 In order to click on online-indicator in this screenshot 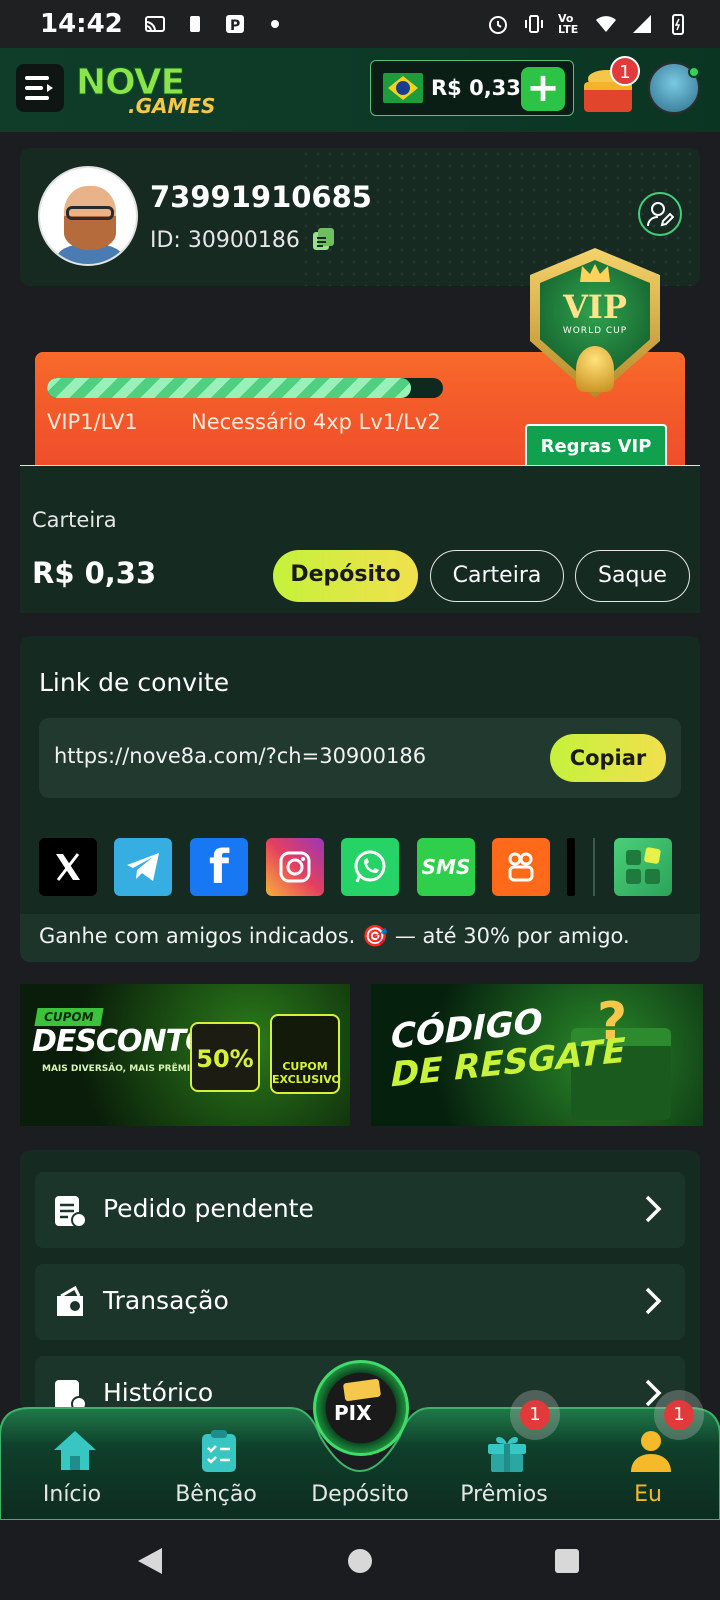, I will do `click(694, 72)`.